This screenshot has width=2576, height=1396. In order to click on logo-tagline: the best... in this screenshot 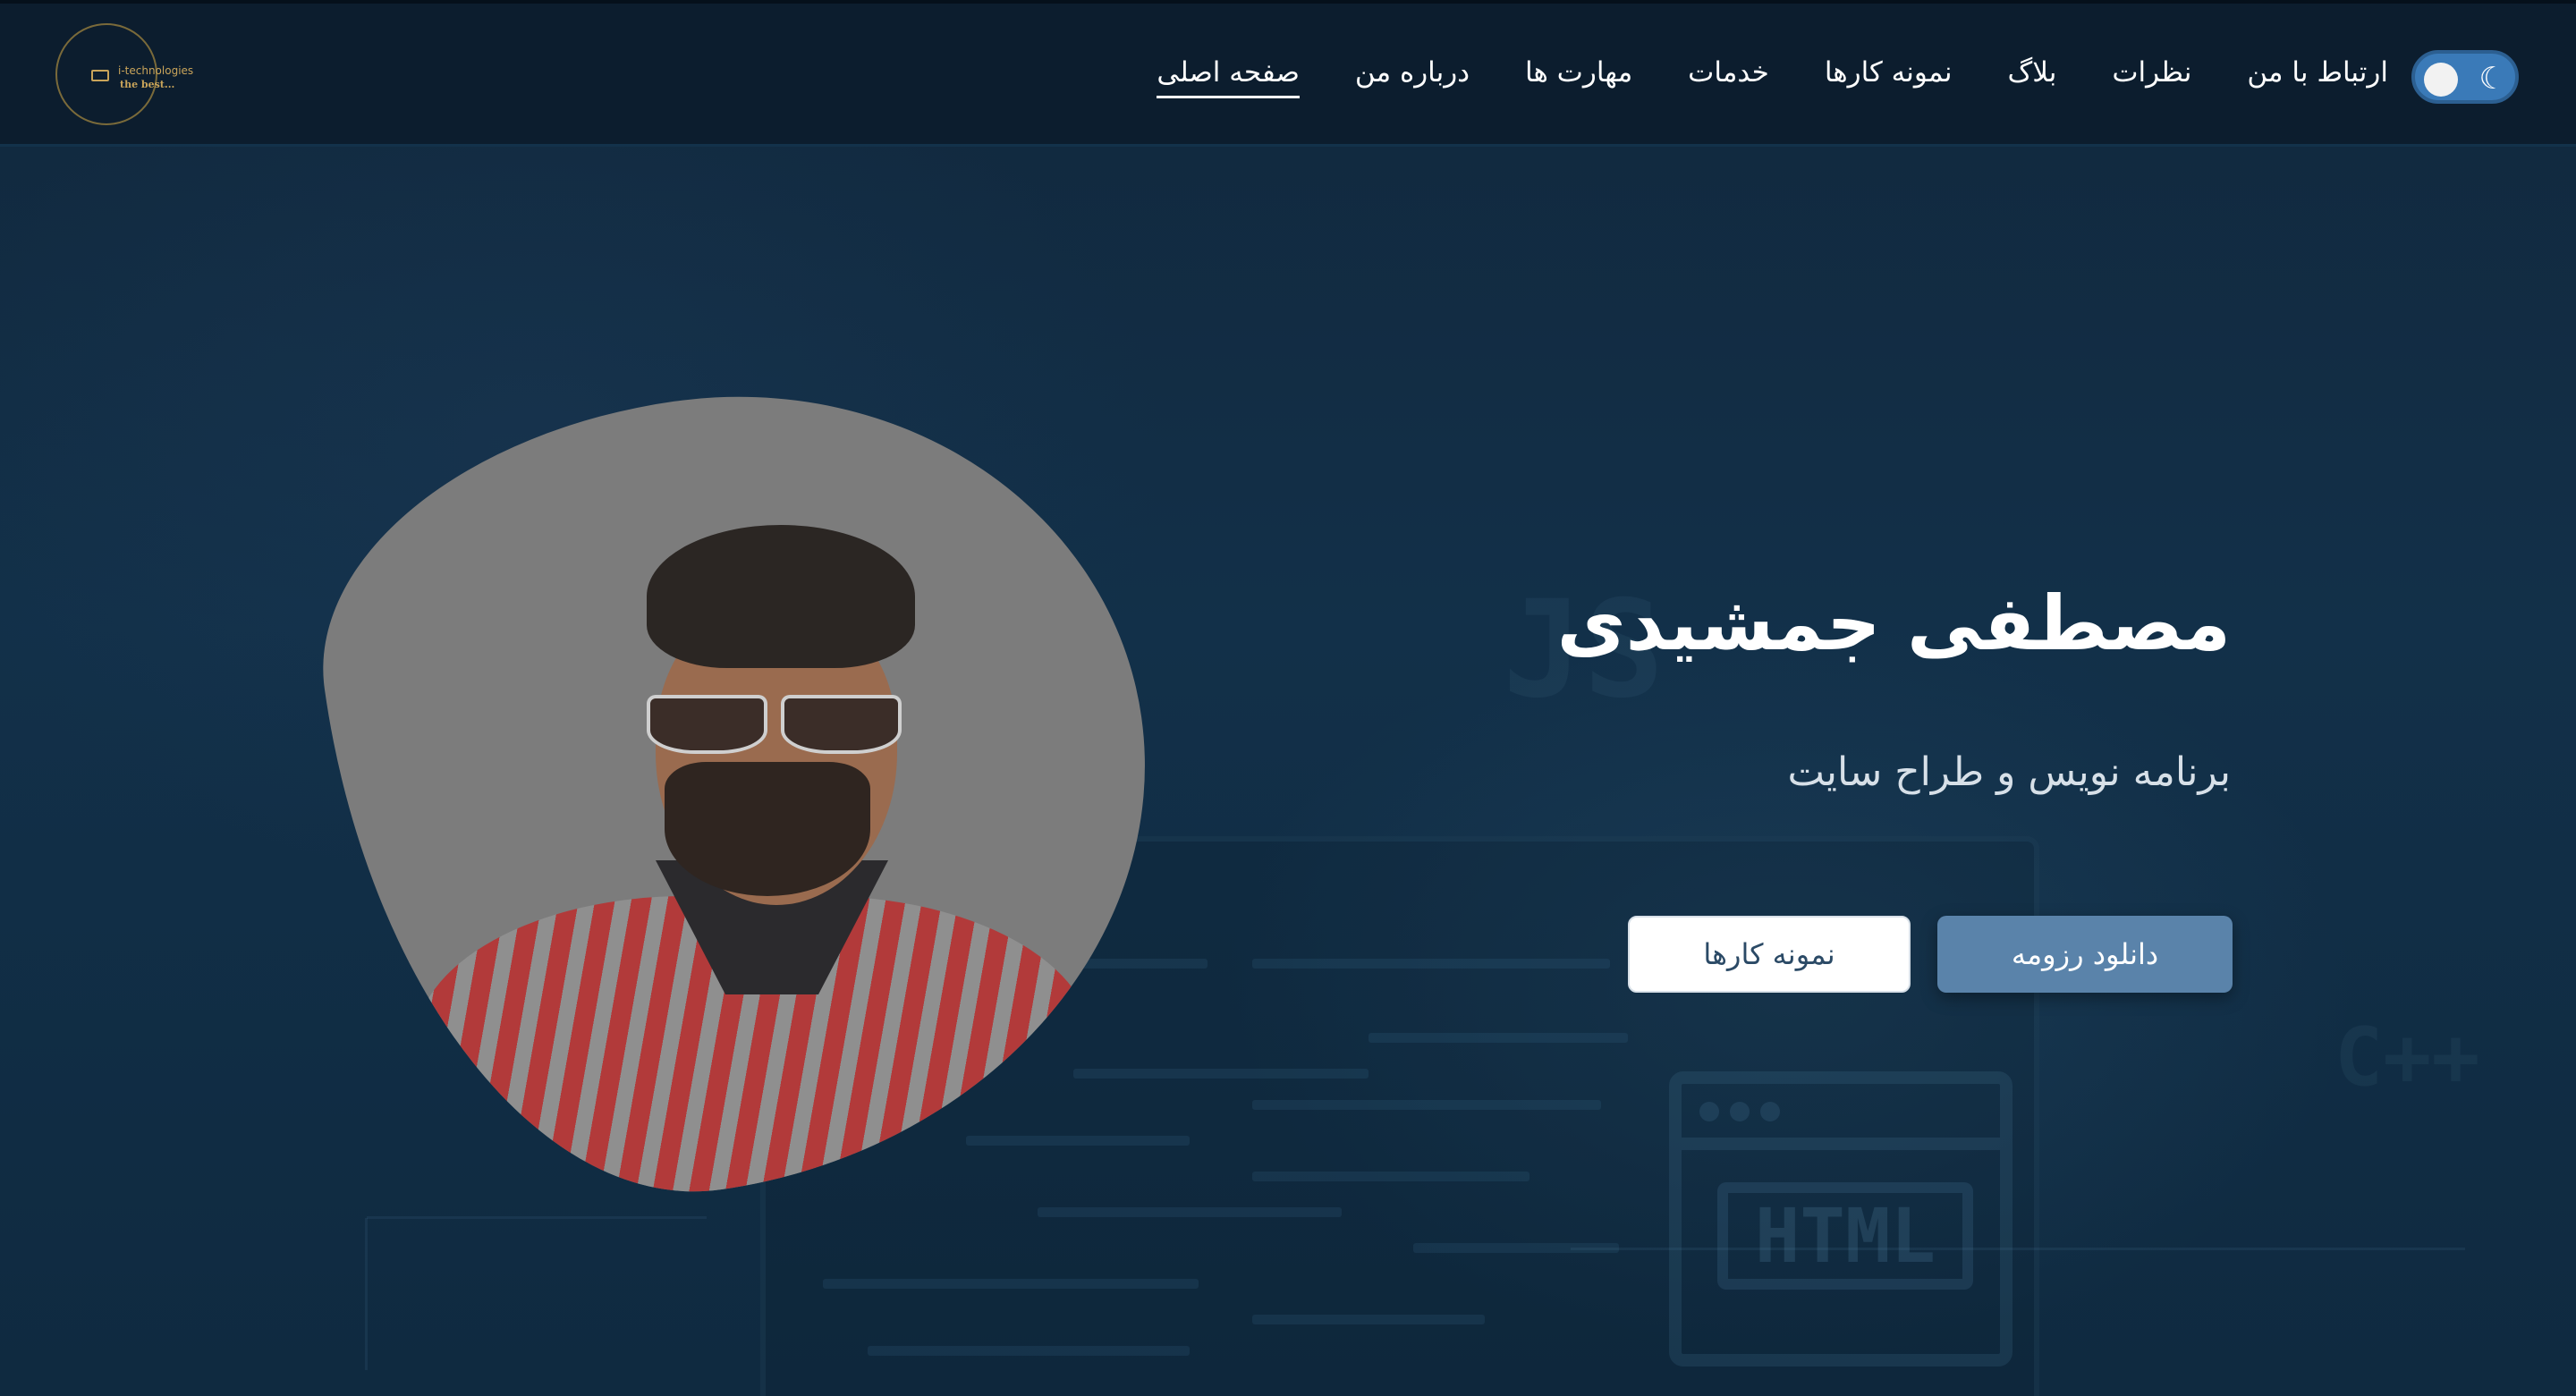, I will do `click(147, 84)`.